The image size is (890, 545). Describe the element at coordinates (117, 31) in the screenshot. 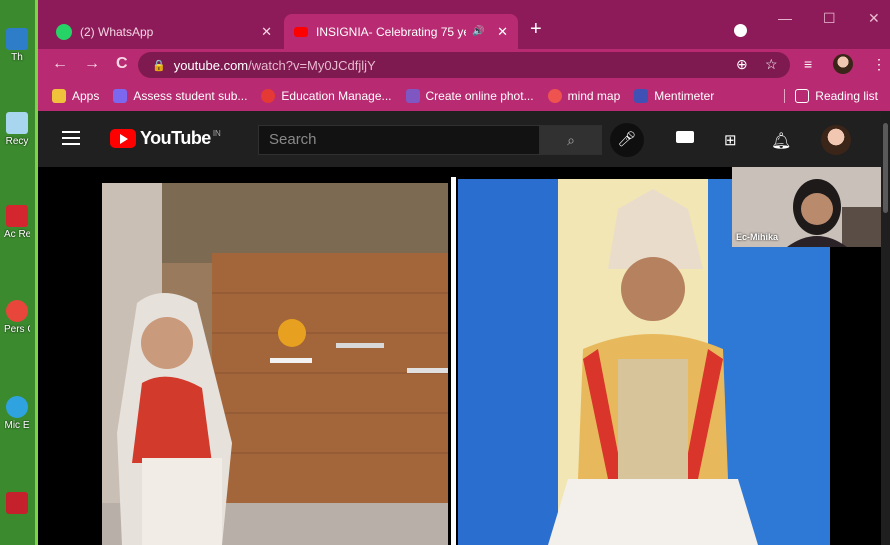

I see `tab-title: (2) WhatsApp` at that location.